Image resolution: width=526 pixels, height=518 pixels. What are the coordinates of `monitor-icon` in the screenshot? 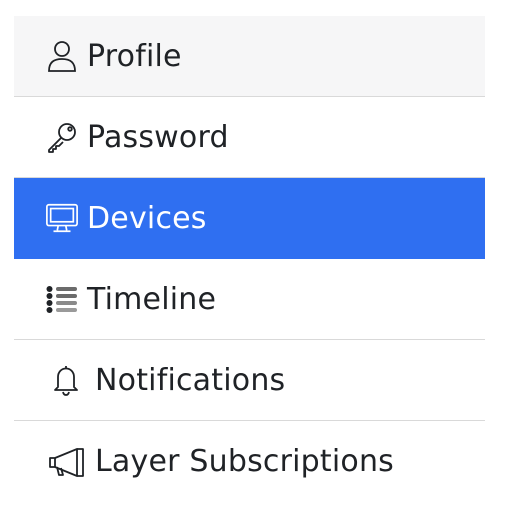 It's located at (62, 218).